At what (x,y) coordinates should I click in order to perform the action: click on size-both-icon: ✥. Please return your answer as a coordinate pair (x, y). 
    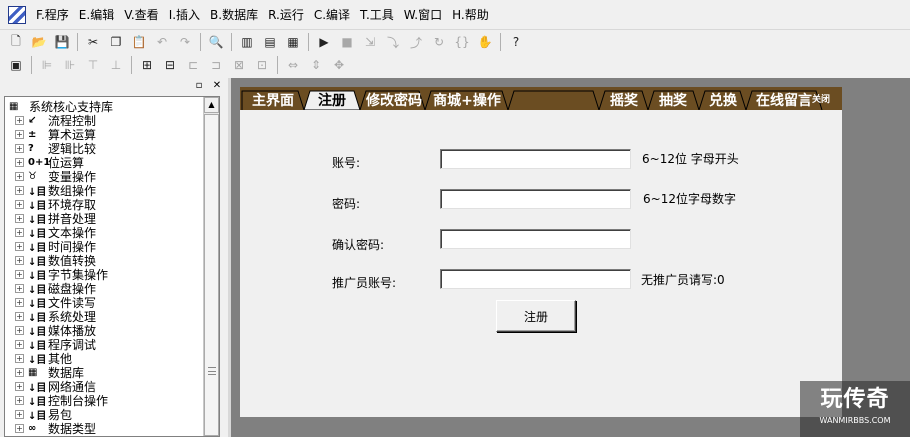
    Looking at the image, I should click on (339, 65).